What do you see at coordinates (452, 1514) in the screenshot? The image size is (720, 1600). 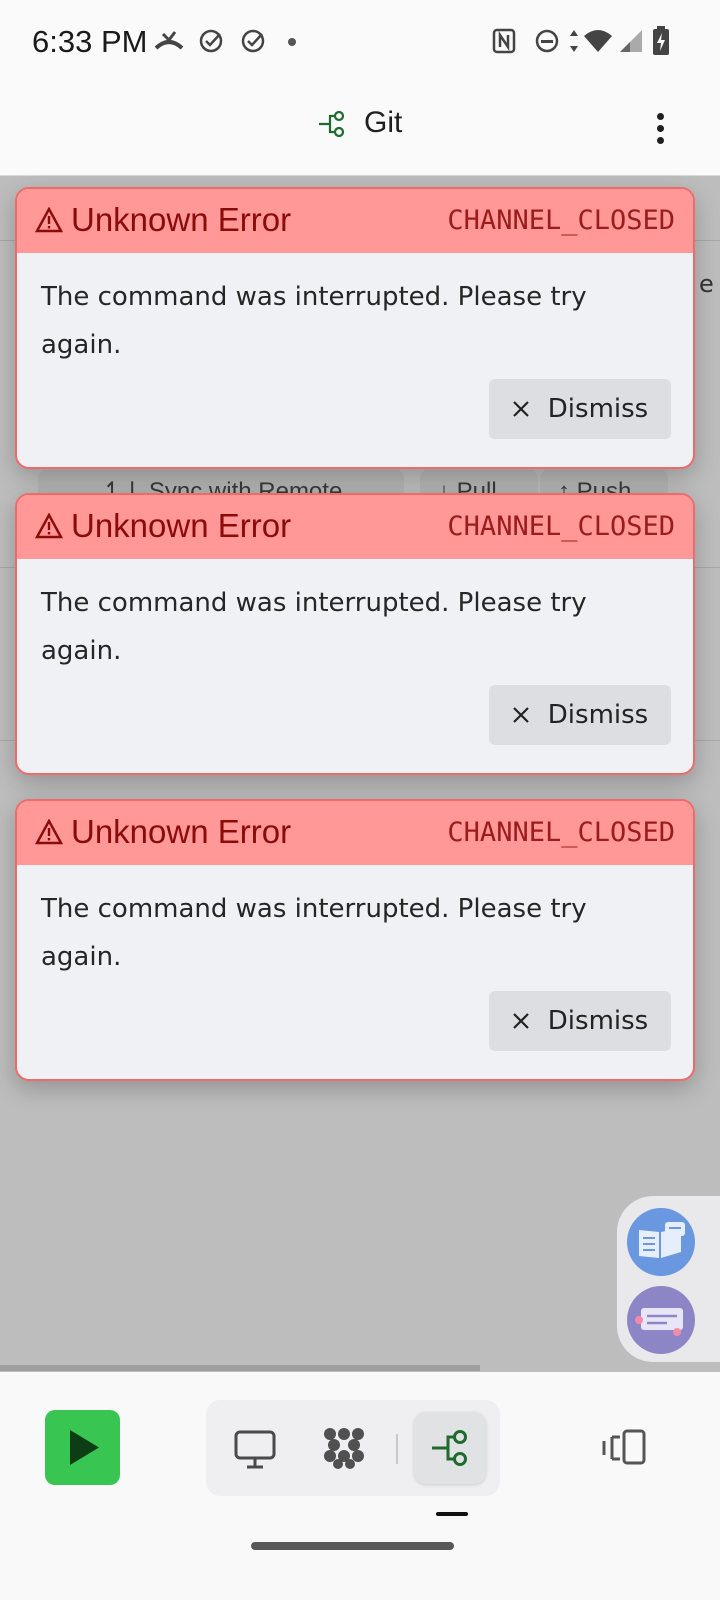 I see `active-tab-indicator` at bounding box center [452, 1514].